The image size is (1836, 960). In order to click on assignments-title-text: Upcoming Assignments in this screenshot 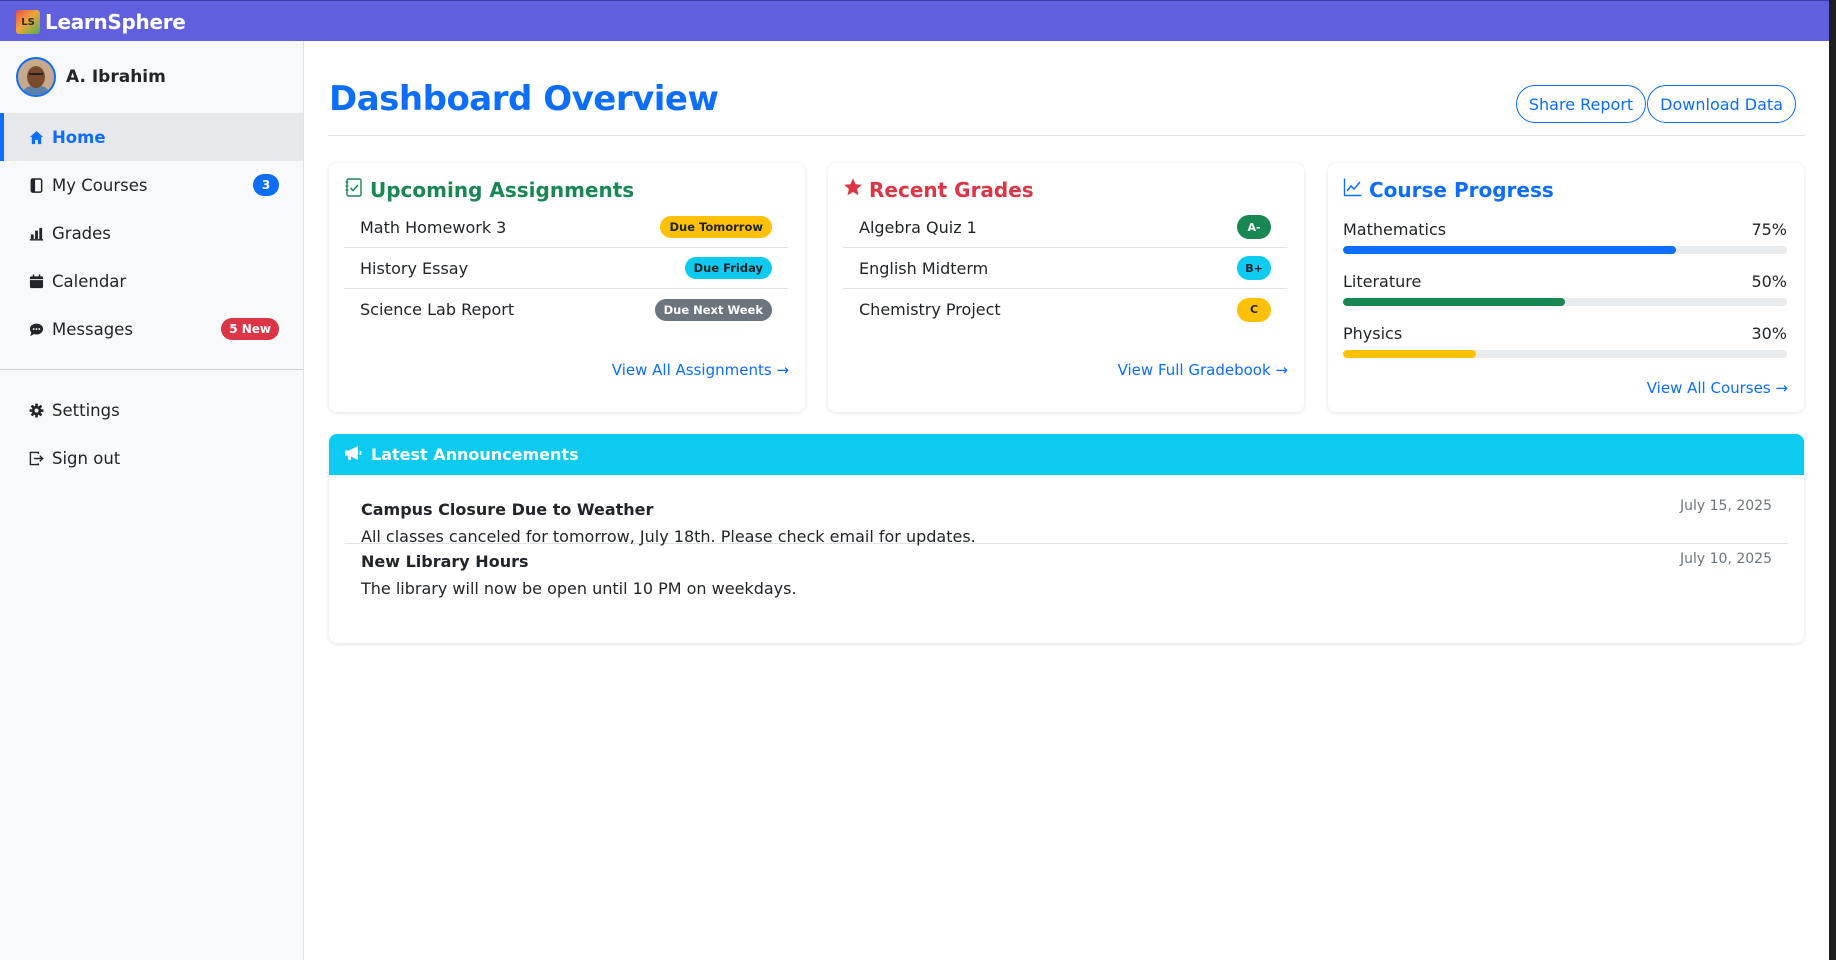, I will do `click(502, 189)`.